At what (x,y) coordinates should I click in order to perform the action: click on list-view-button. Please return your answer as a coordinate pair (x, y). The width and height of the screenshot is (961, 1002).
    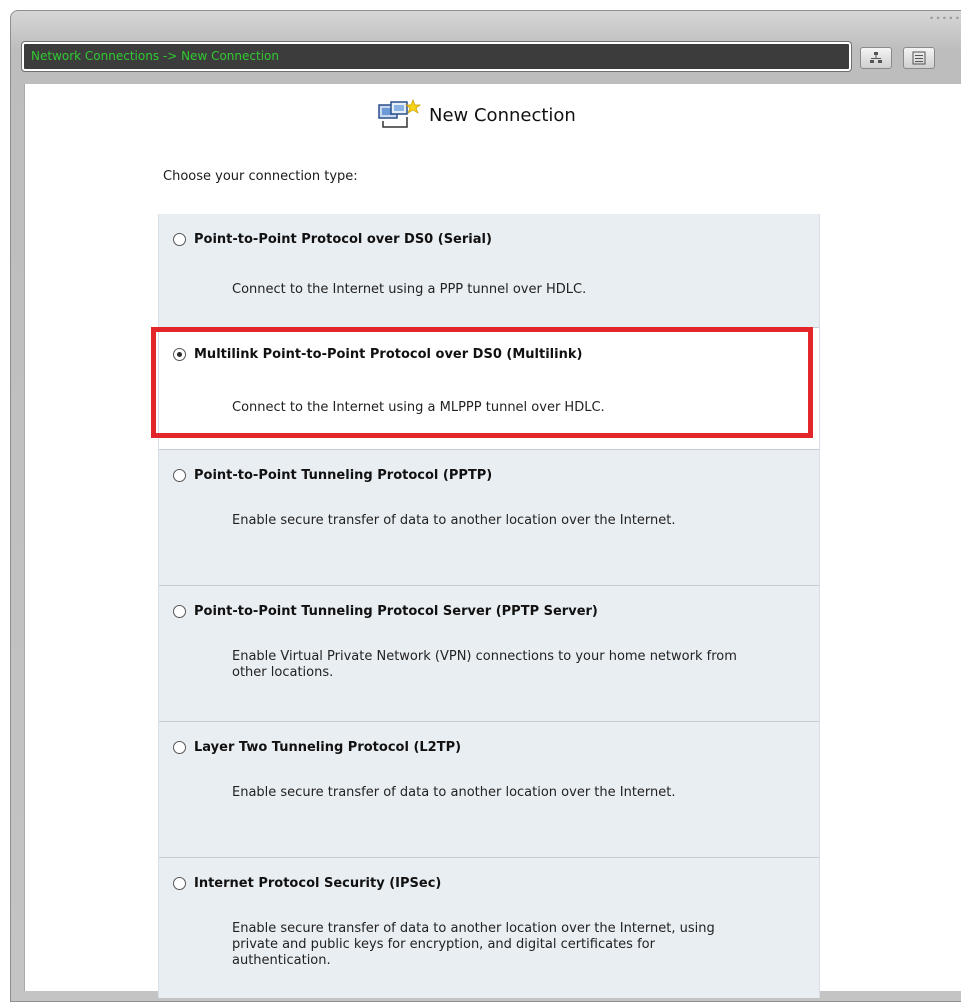
    Looking at the image, I should click on (919, 58).